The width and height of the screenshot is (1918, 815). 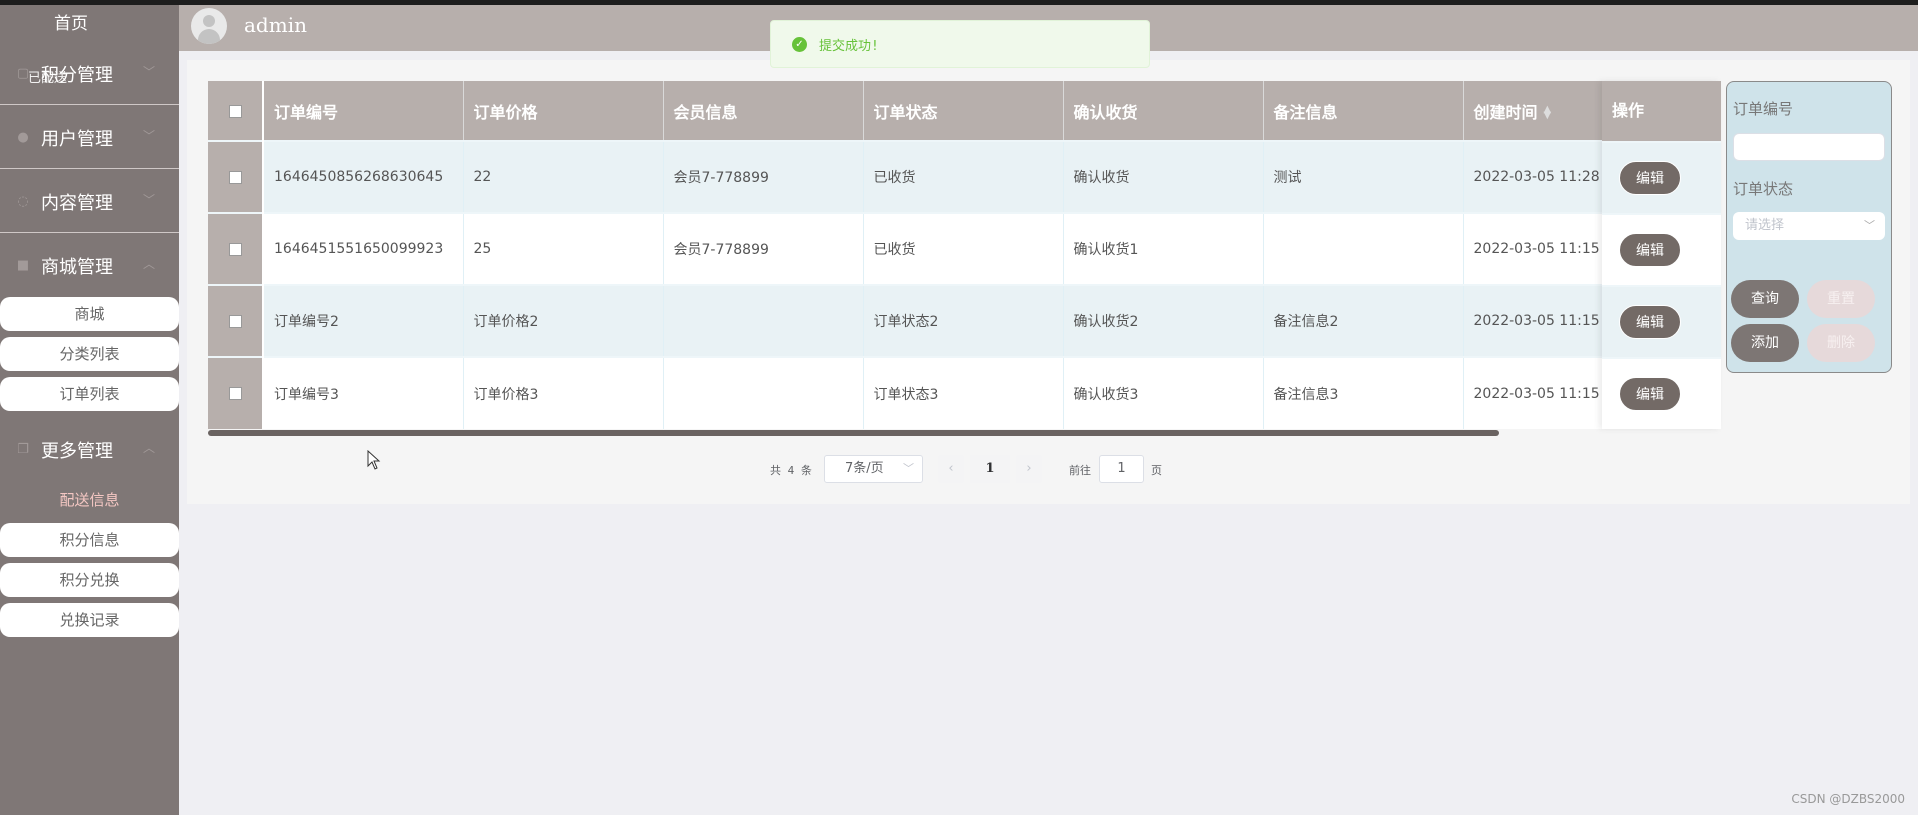 What do you see at coordinates (77, 139) in the screenshot?
I see `sidebar-group-label: 用户管理` at bounding box center [77, 139].